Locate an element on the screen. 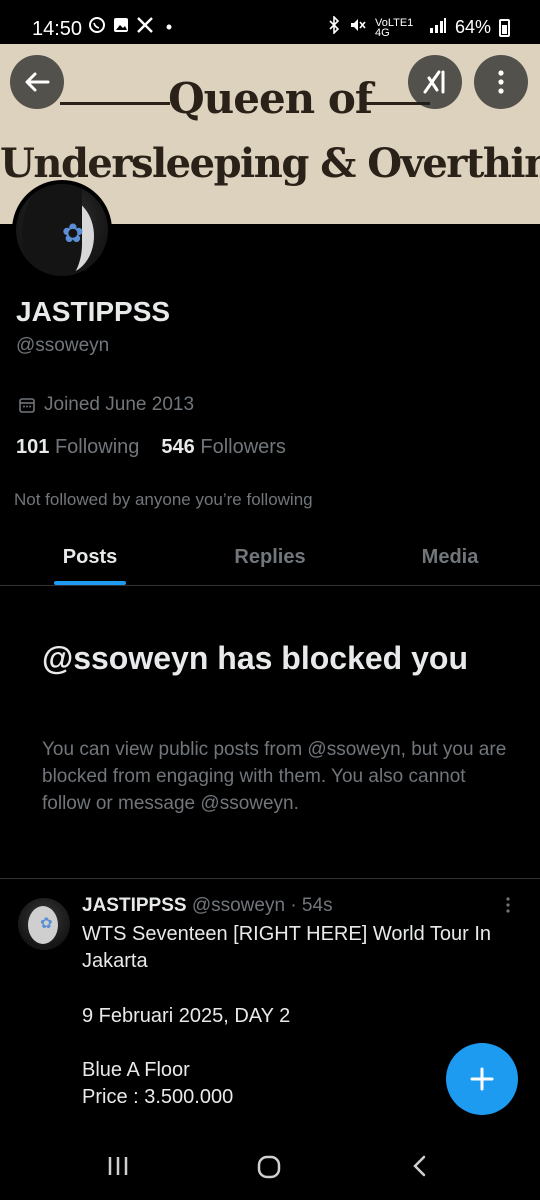  recents-button is located at coordinates (118, 1168).